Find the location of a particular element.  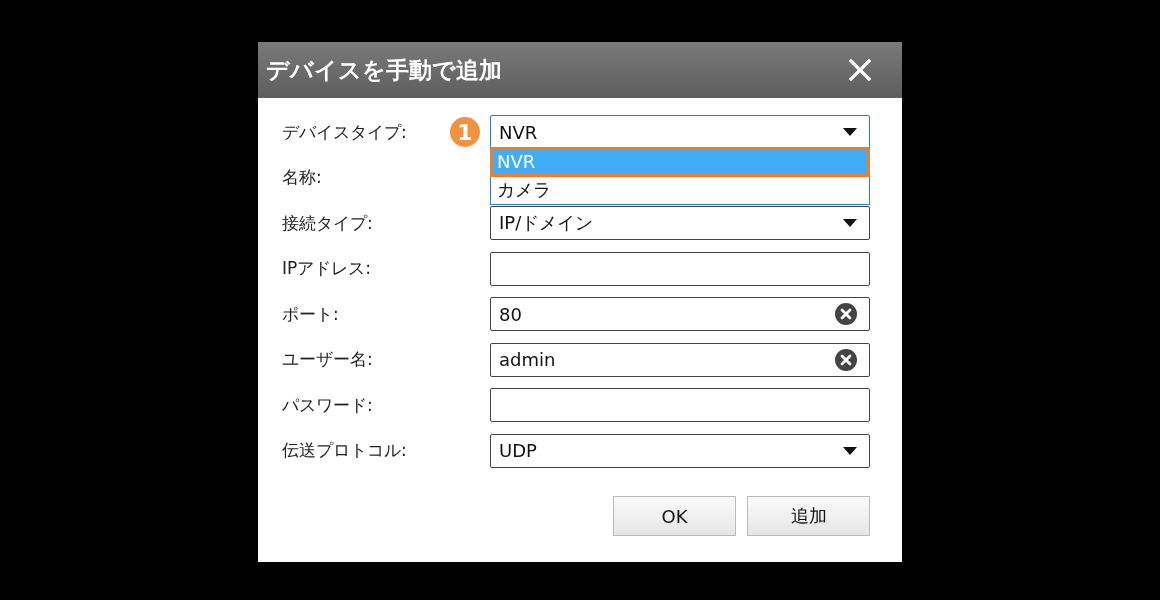

field-label: ユーザー名: is located at coordinates (327, 359).